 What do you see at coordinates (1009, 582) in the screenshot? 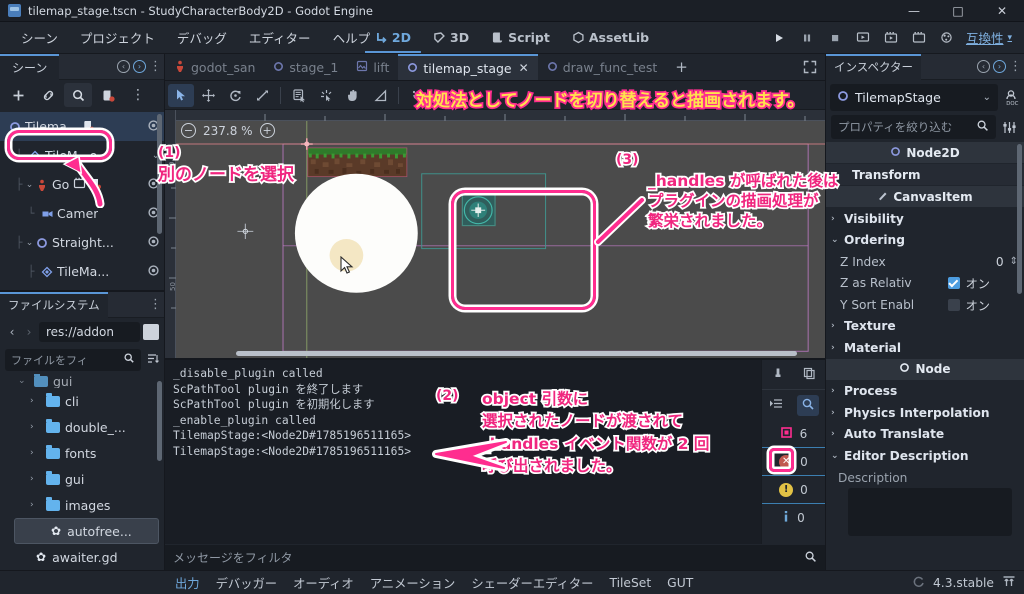
I see `expand-bottom-panel-icon` at bounding box center [1009, 582].